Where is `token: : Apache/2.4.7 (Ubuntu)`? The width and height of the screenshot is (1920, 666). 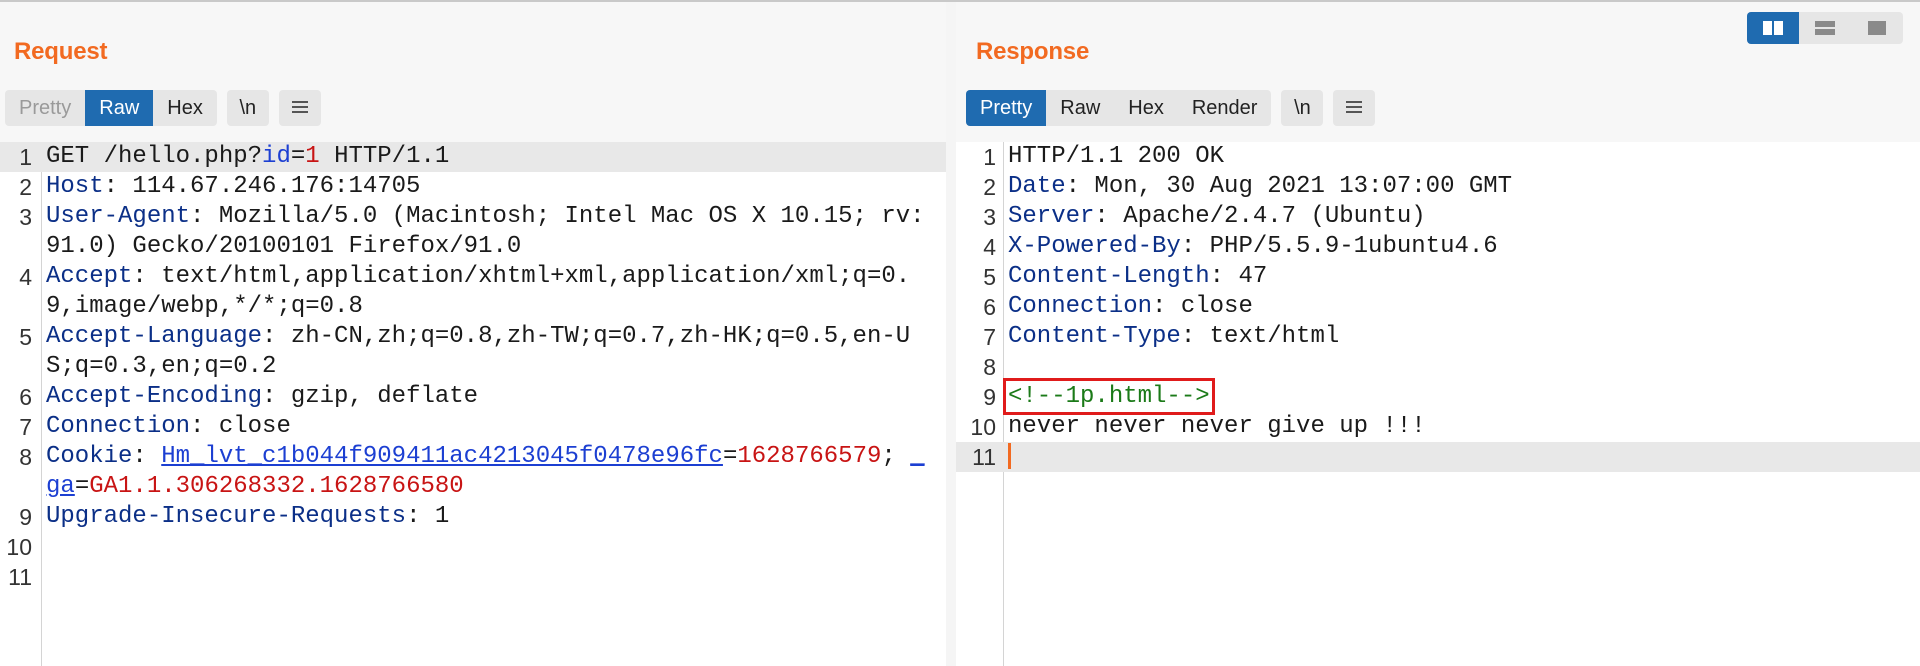 token: : Apache/2.4.7 (Ubuntu) is located at coordinates (1260, 216).